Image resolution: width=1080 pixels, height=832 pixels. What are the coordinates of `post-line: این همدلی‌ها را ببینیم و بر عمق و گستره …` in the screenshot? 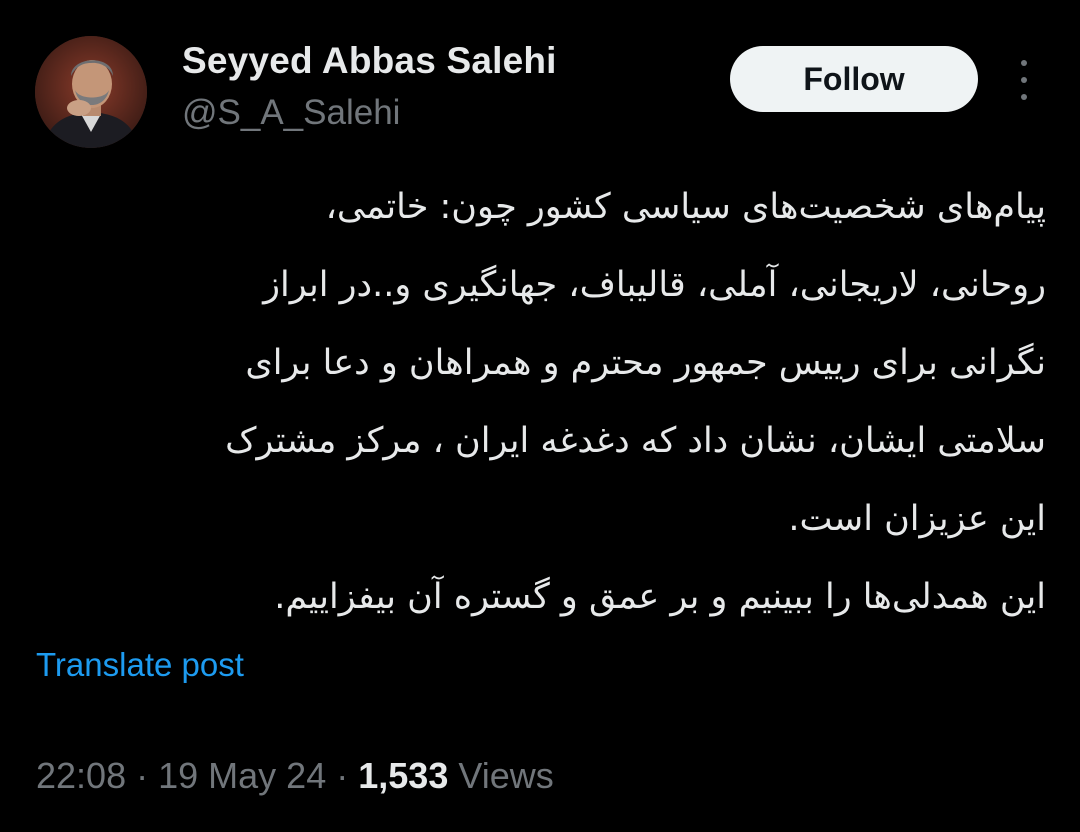 It's located at (660, 597).